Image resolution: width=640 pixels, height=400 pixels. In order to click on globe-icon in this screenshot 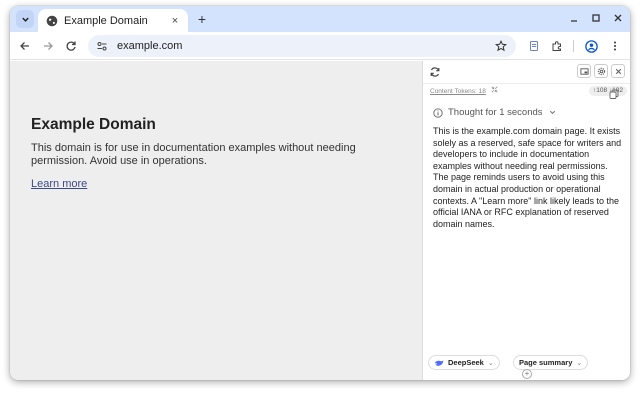, I will do `click(52, 21)`.